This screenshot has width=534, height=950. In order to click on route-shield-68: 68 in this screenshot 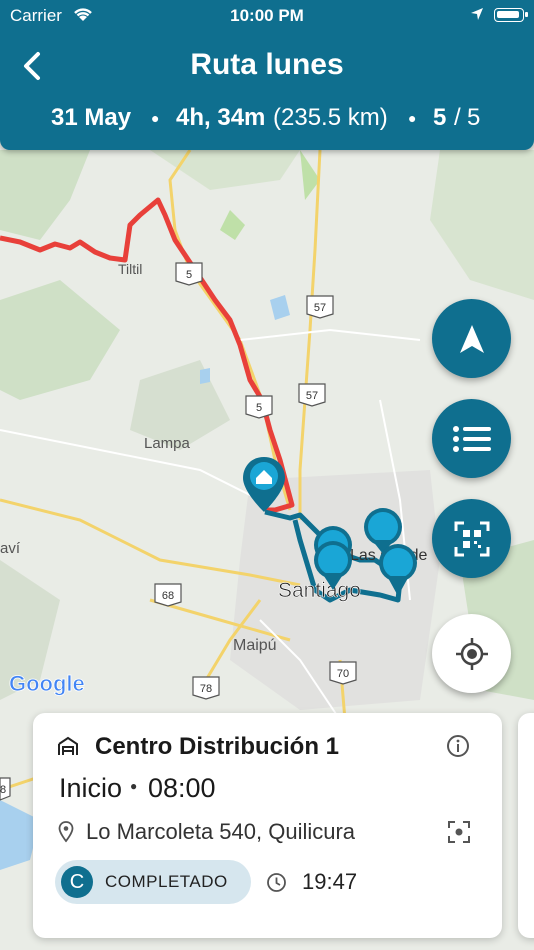, I will do `click(168, 595)`.